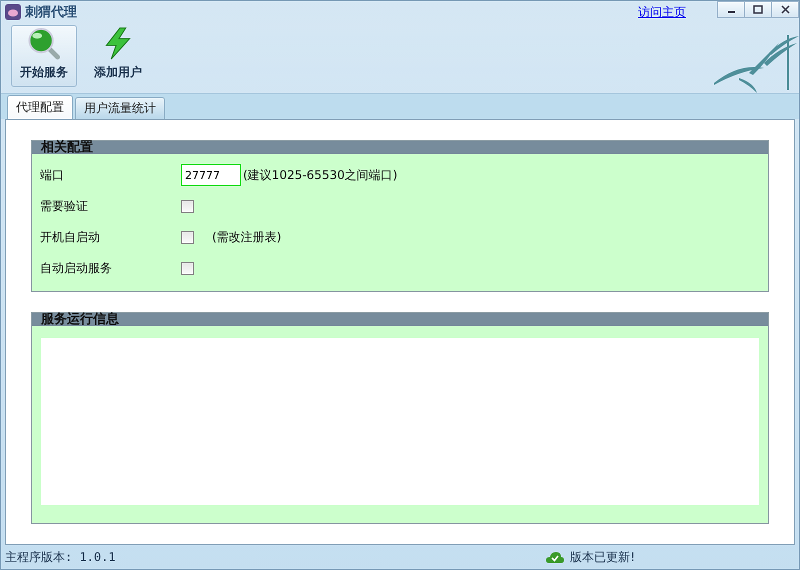 This screenshot has width=800, height=570. I want to click on tab: 代理配置, so click(40, 107).